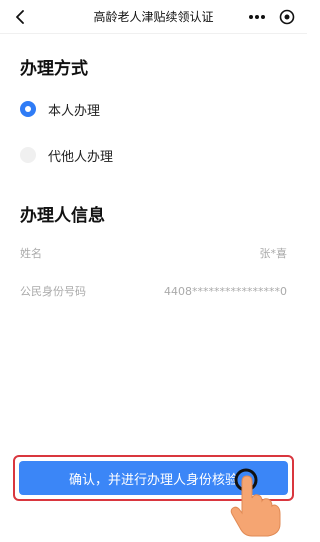 Image resolution: width=320 pixels, height=542 pixels. Describe the element at coordinates (153, 17) in the screenshot. I see `top-nav-bar: 高龄老人津贴续领认证` at that location.